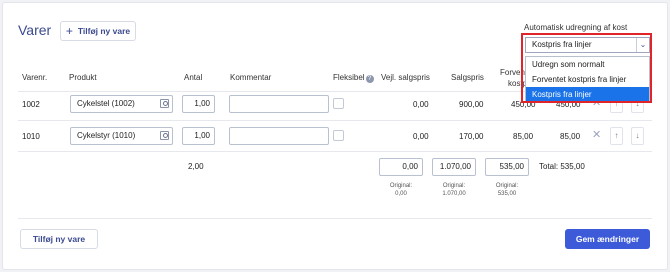  Describe the element at coordinates (198, 104) in the screenshot. I see `row1-quantity-input: 1,00` at that location.